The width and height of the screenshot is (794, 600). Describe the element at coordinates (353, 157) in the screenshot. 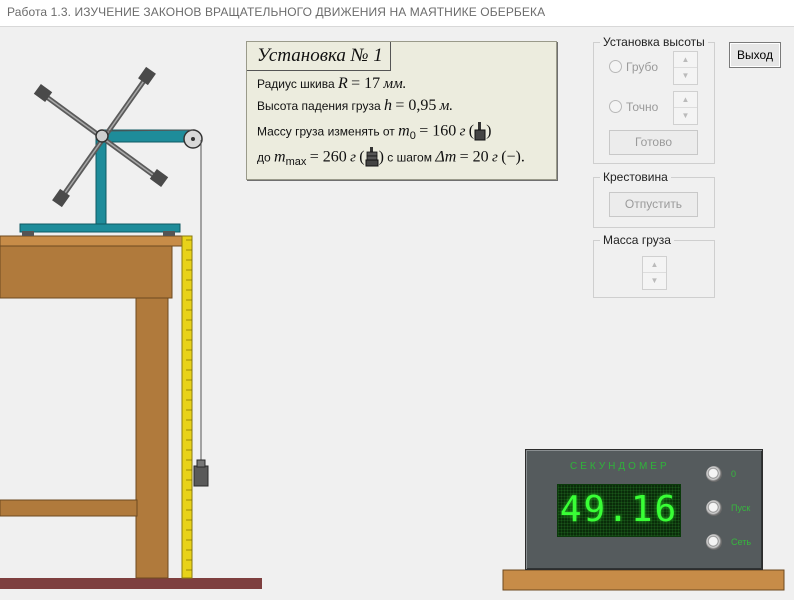

I see `mmax-unit: г` at that location.